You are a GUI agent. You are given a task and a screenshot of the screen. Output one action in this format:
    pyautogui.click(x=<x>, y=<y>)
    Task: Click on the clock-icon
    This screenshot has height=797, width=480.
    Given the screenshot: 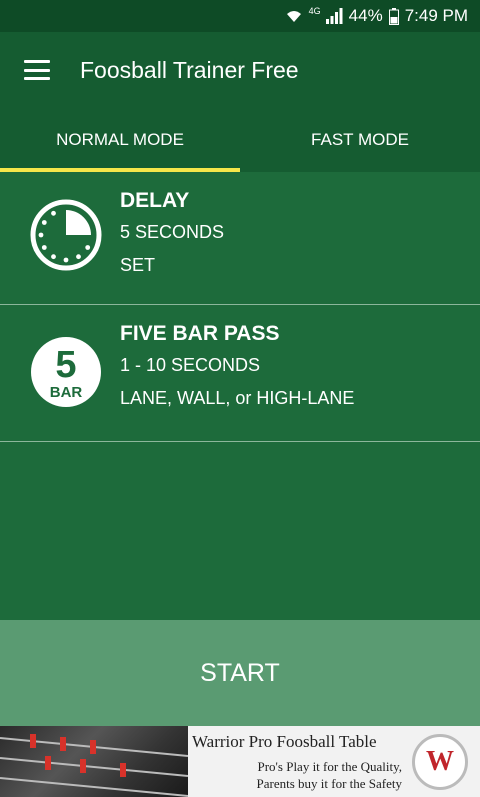 What is the action you would take?
    pyautogui.click(x=66, y=235)
    